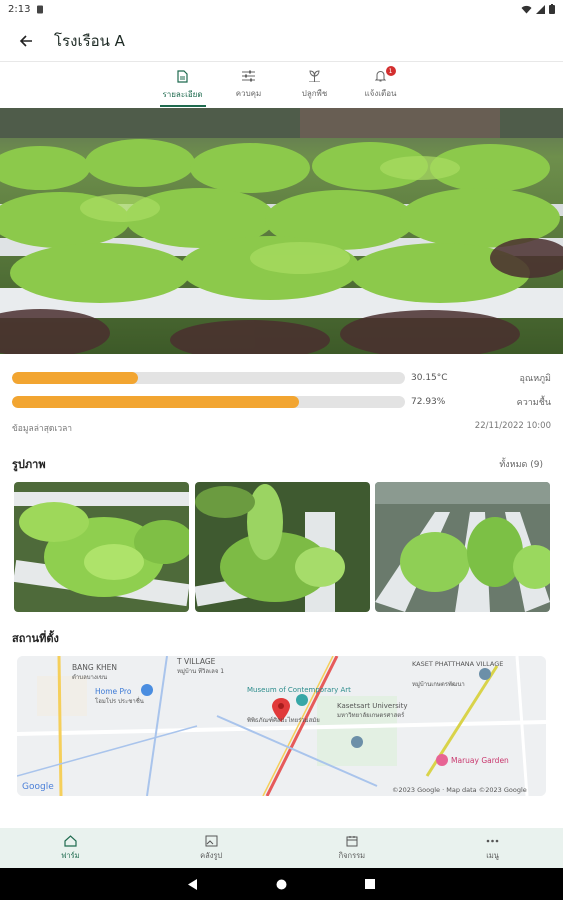 This screenshot has height=900, width=563. What do you see at coordinates (371, 715) in the screenshot?
I see `map-label: มหาวิทยาลัยเกษตรศาสตร์` at bounding box center [371, 715].